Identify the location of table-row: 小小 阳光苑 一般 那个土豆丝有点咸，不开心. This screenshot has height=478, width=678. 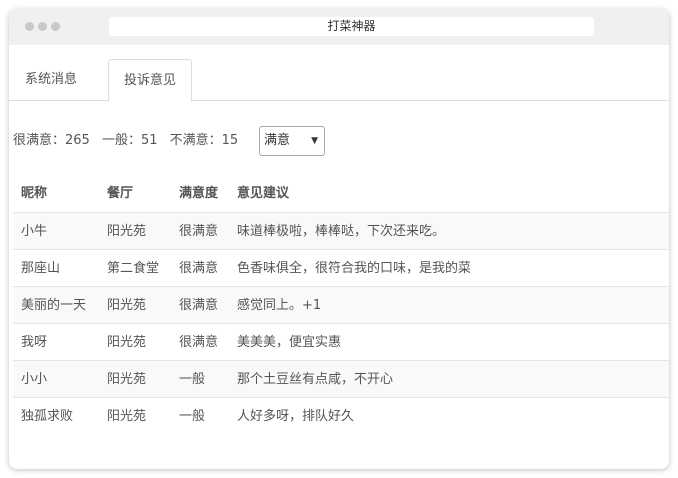
(341, 378).